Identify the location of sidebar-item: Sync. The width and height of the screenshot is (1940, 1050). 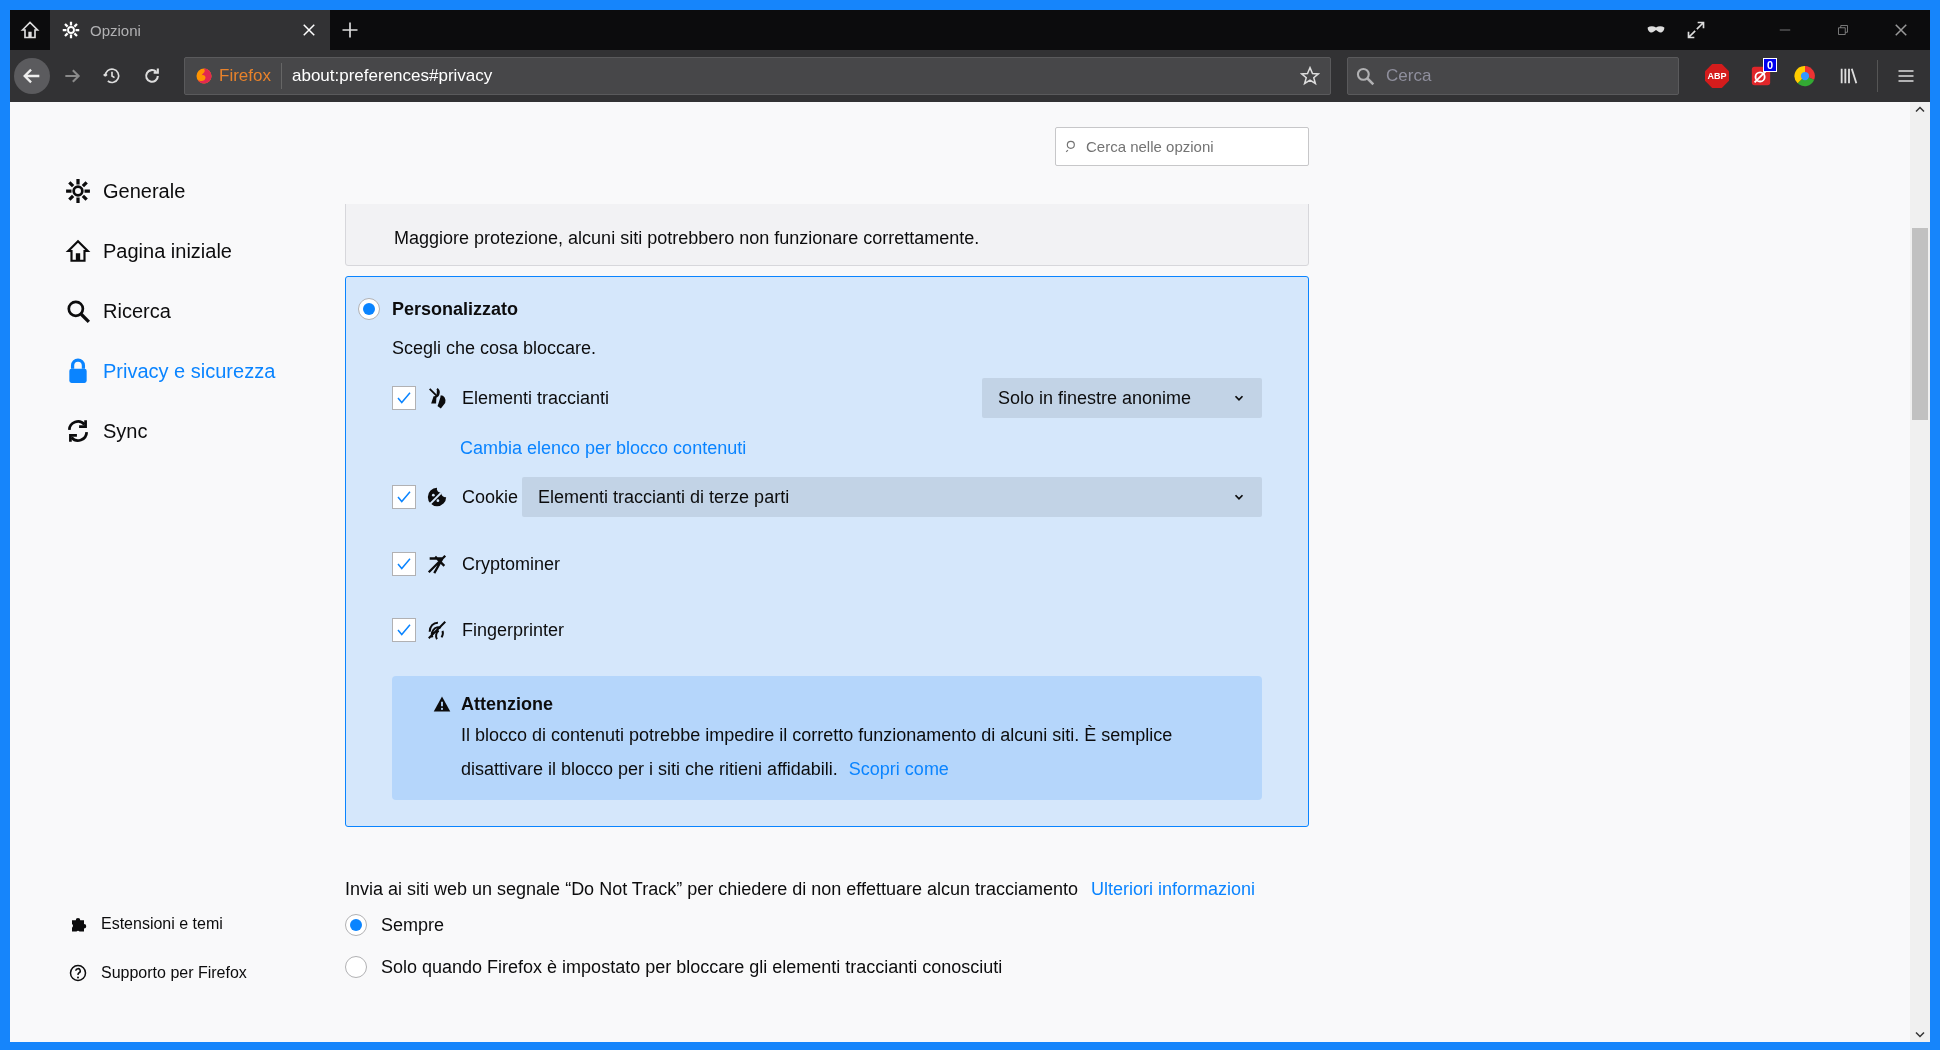
(205, 431).